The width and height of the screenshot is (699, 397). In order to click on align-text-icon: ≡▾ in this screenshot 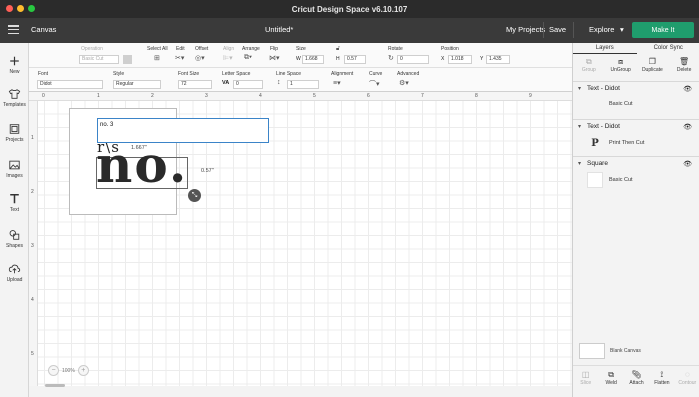, I will do `click(337, 83)`.